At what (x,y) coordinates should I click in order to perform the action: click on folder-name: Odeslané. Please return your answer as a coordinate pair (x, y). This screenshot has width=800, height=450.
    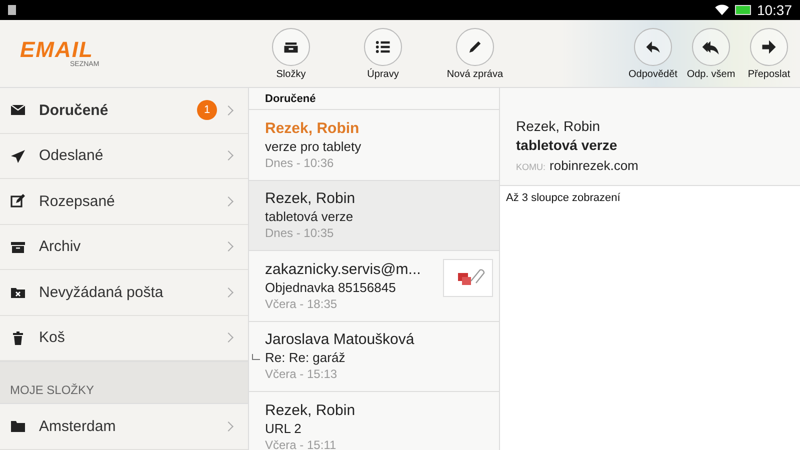
    Looking at the image, I should click on (71, 155).